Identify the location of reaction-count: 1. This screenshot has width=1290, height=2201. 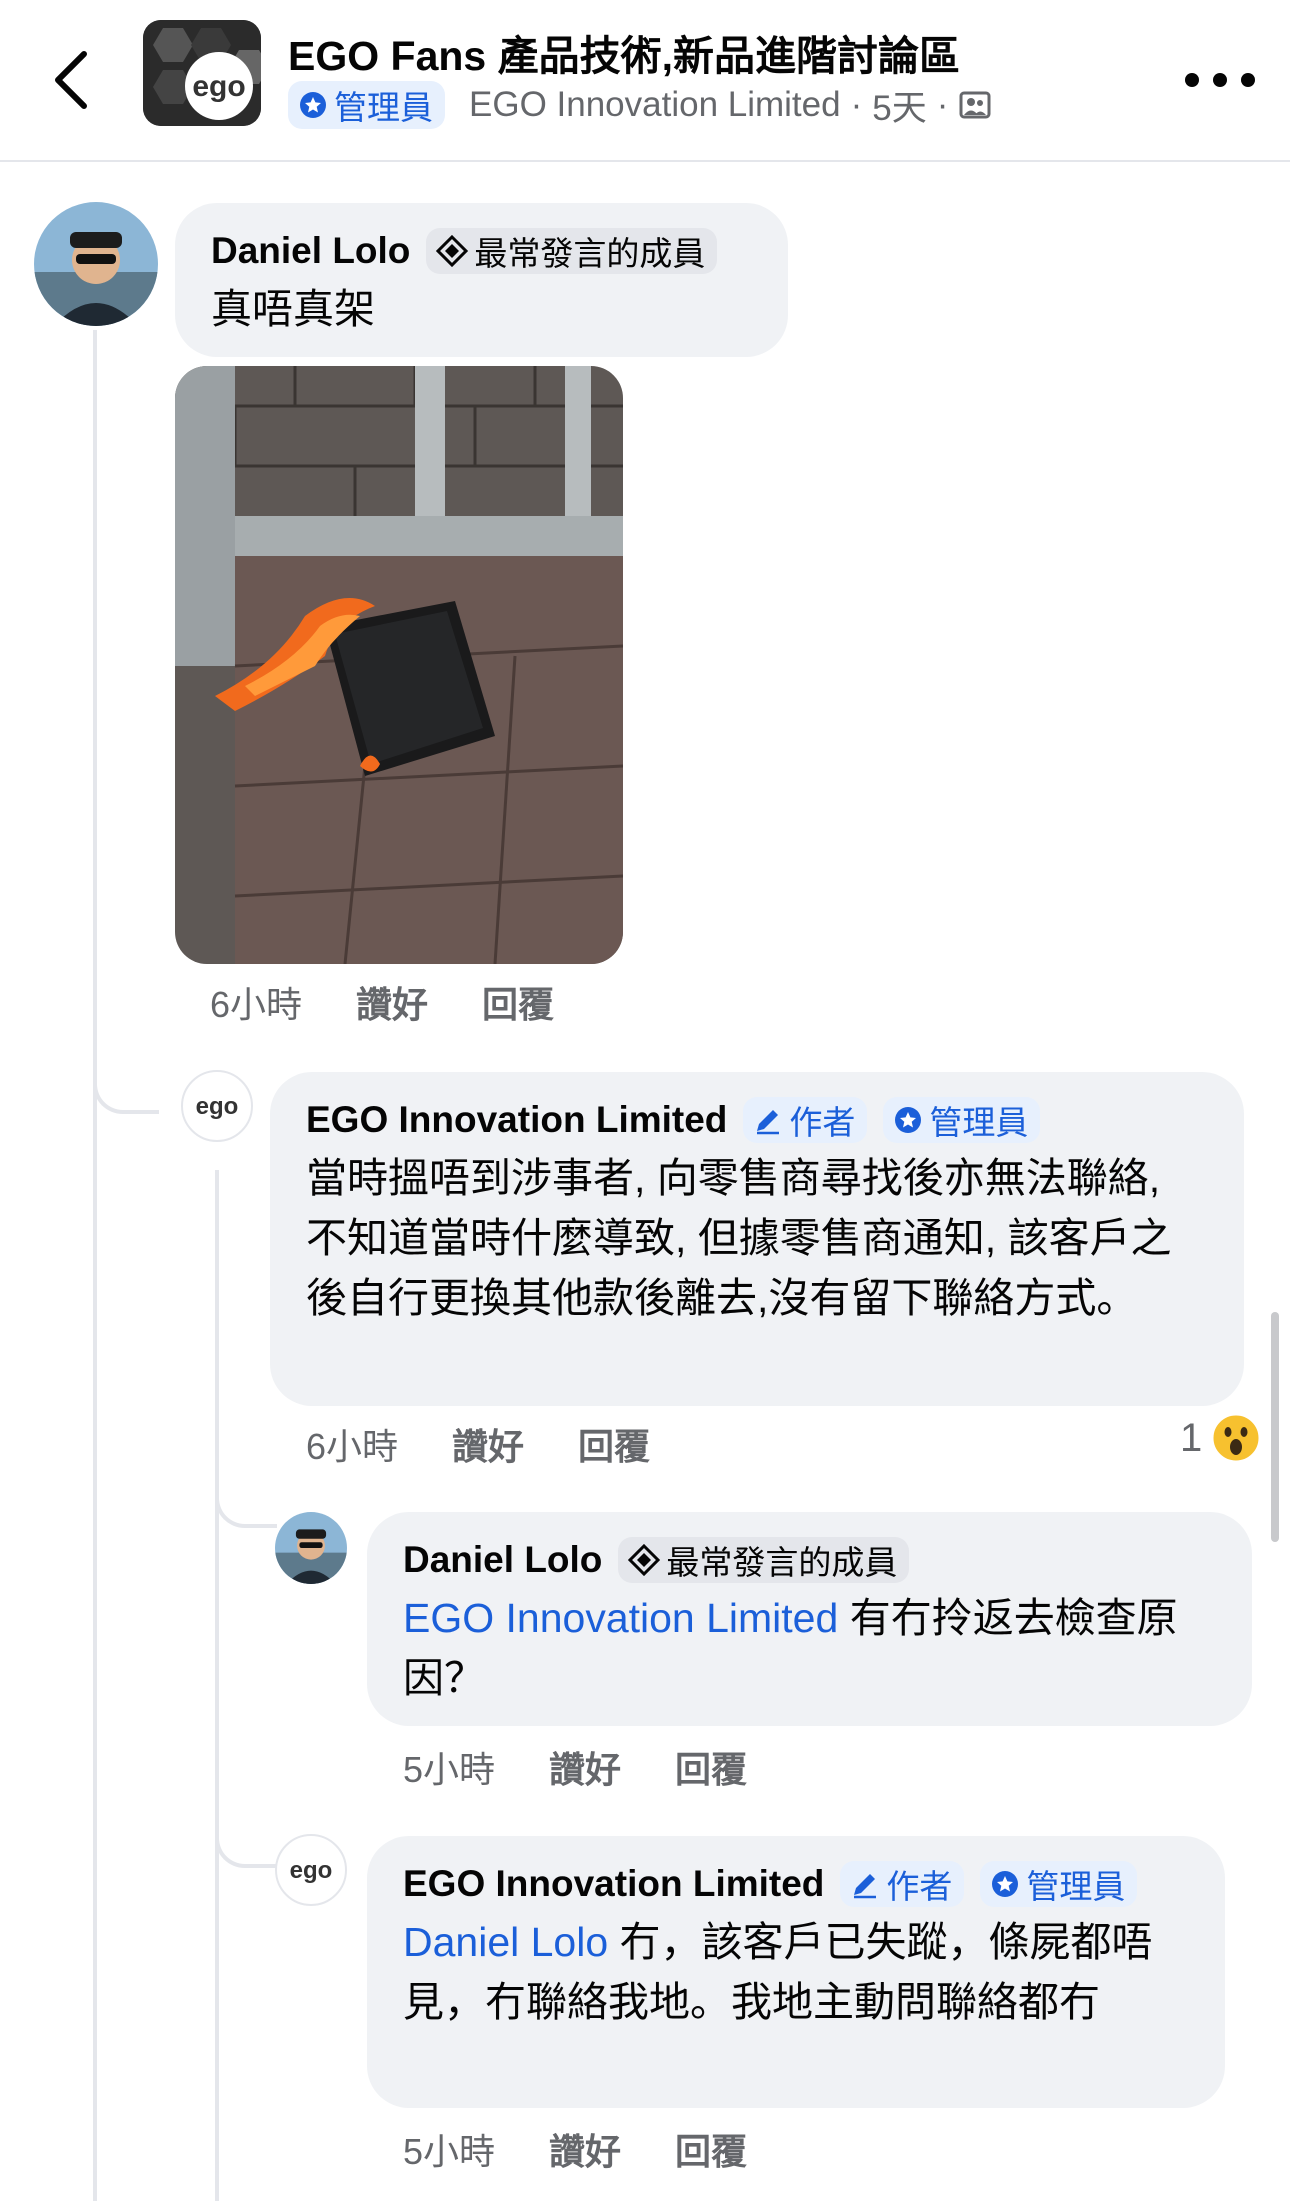
(1191, 1437).